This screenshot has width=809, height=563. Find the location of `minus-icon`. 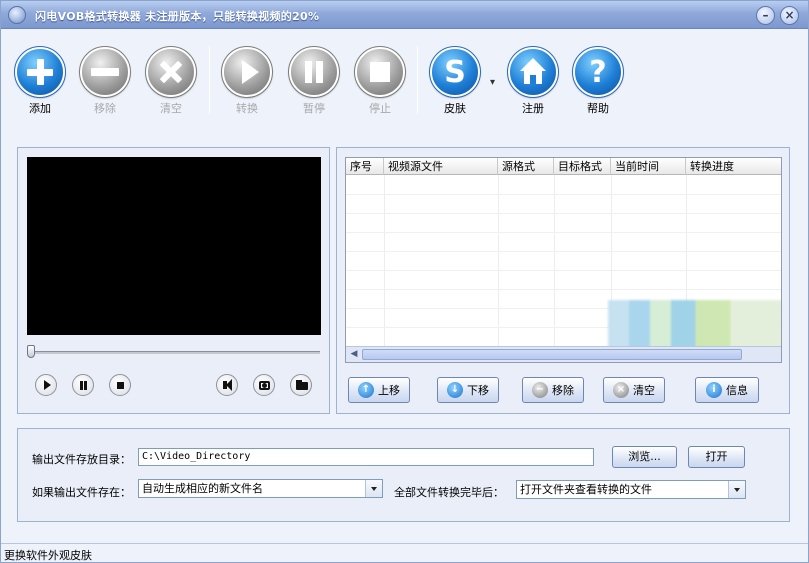

minus-icon is located at coordinates (105, 72).